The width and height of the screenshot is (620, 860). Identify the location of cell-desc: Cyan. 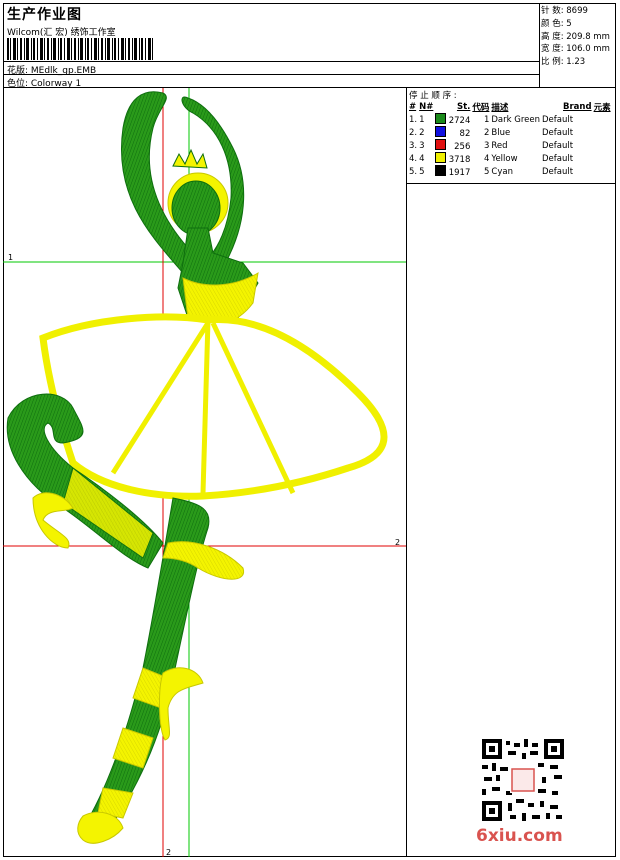
(502, 171).